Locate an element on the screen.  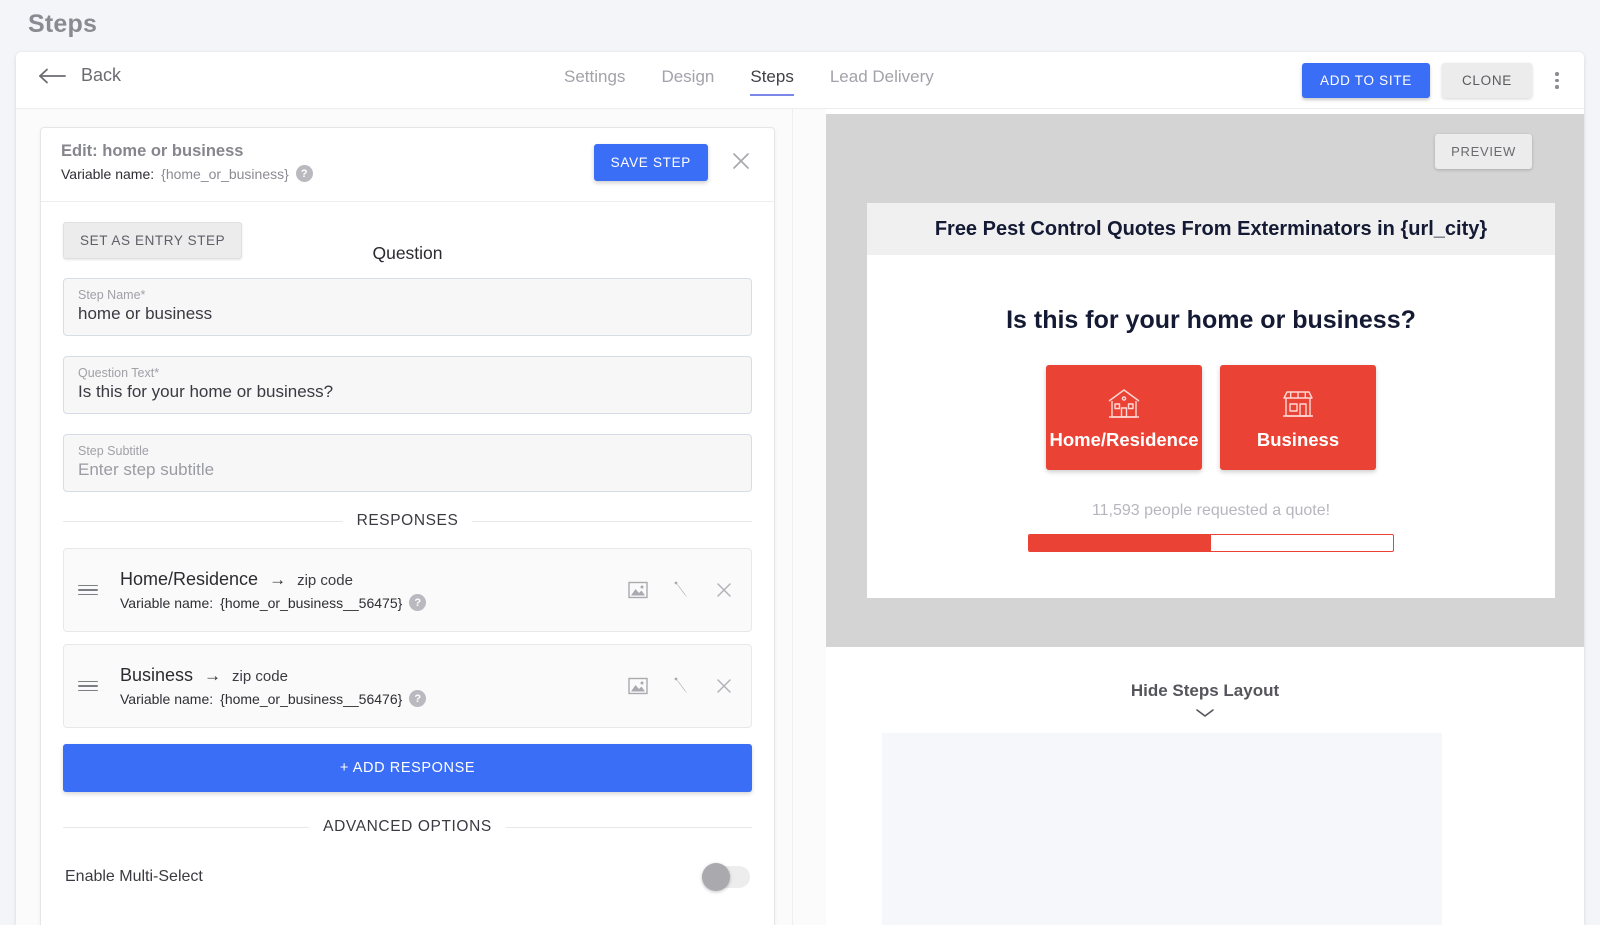
tab-lead-delivery: Lead Delivery is located at coordinates (882, 80).